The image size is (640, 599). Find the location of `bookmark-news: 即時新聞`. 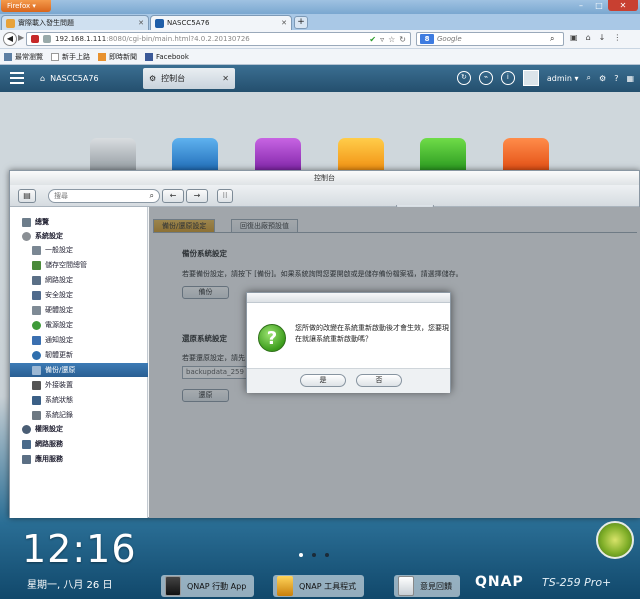

bookmark-news: 即時新聞 is located at coordinates (117, 57).